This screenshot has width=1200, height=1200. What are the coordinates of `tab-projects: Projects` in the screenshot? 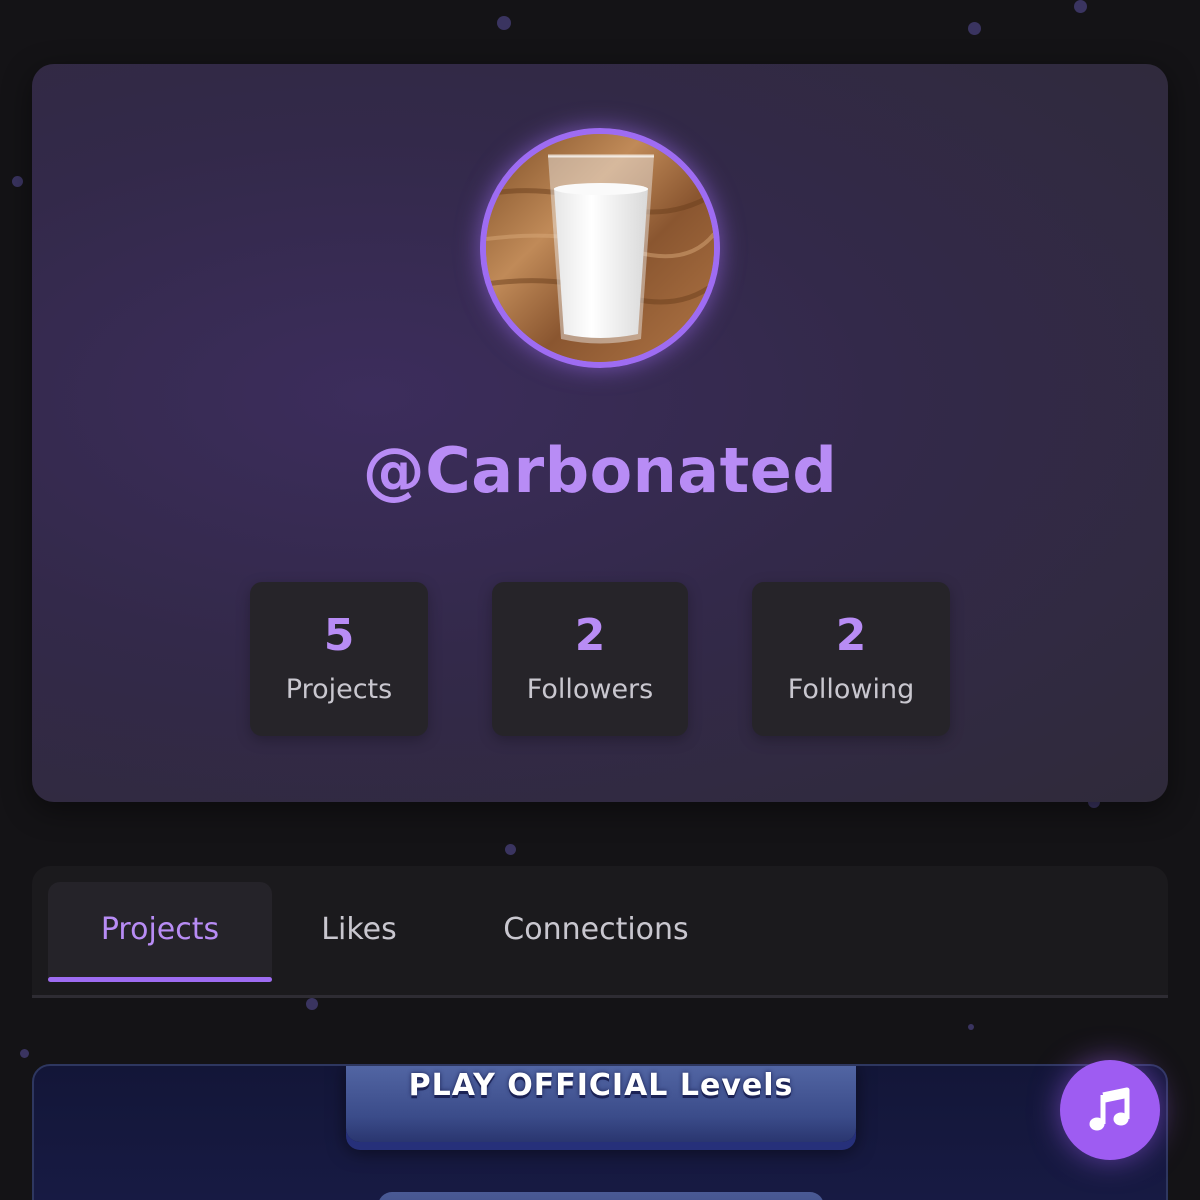 It's located at (160, 932).